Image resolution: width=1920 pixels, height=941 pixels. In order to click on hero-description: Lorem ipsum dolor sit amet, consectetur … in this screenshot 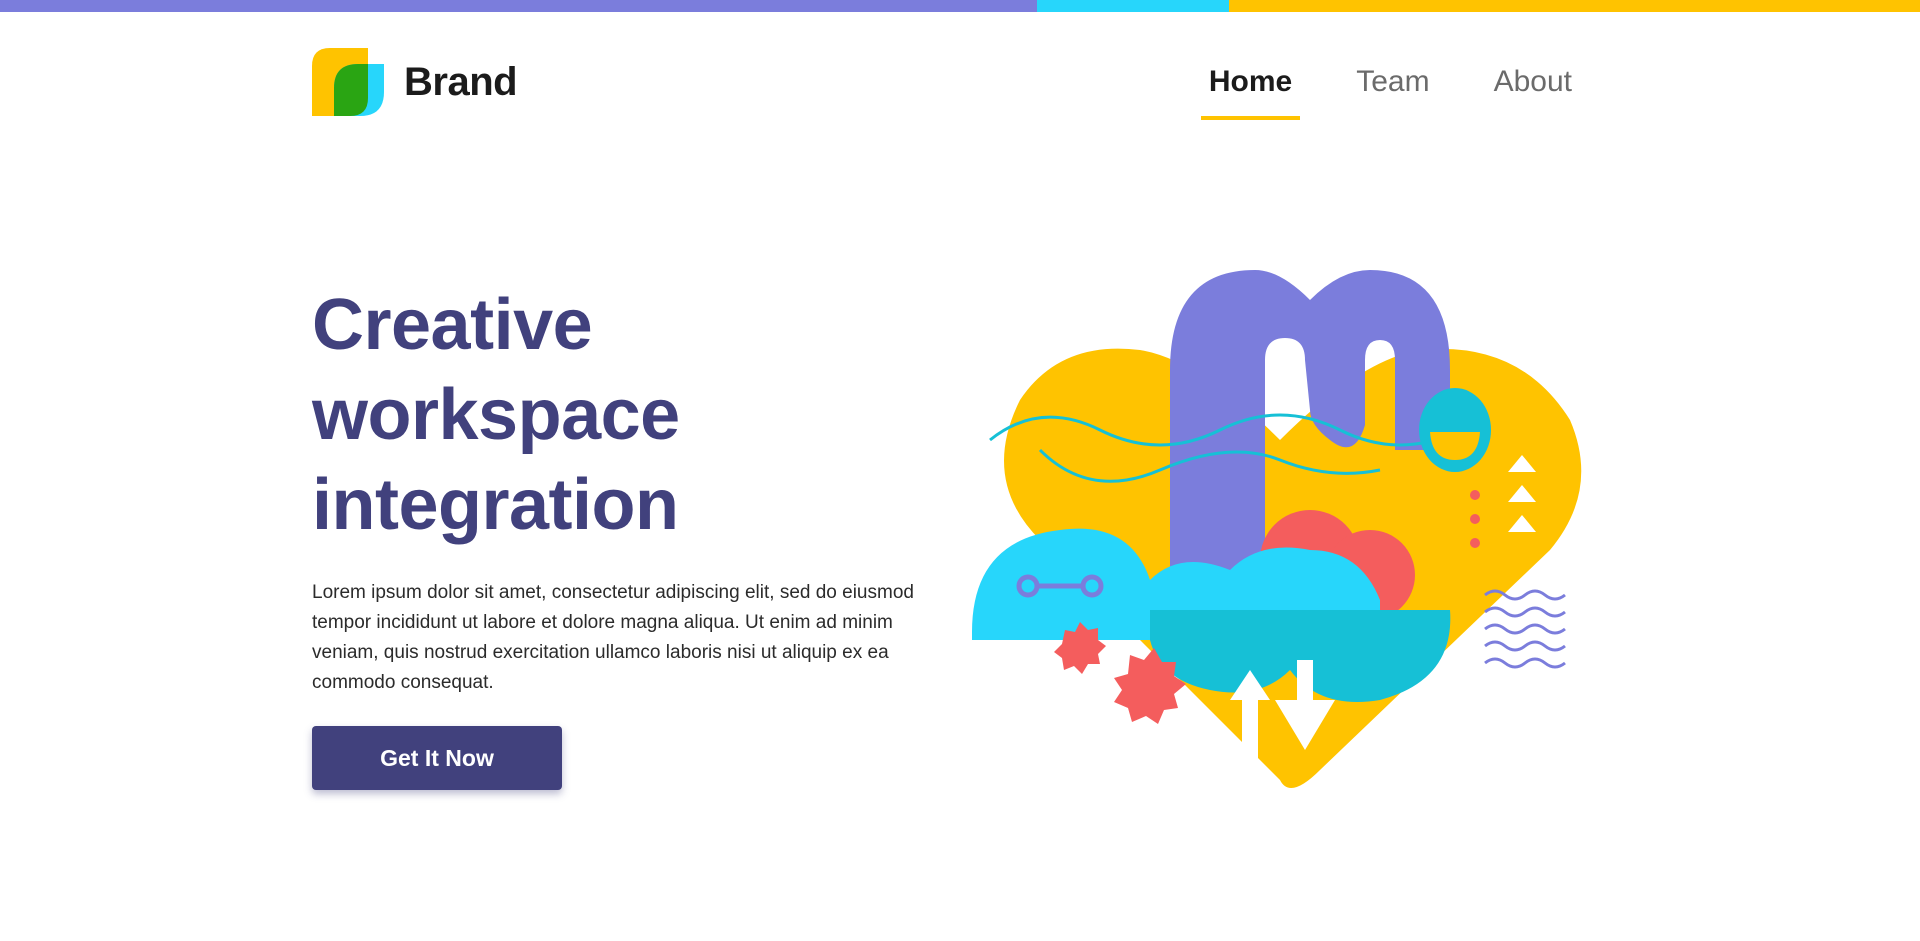, I will do `click(613, 637)`.